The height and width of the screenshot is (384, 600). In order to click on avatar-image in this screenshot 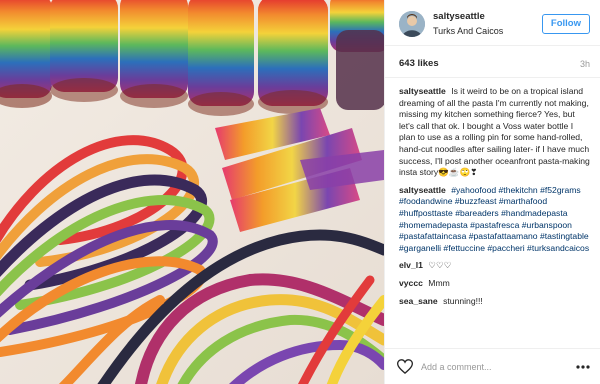, I will do `click(412, 23)`.